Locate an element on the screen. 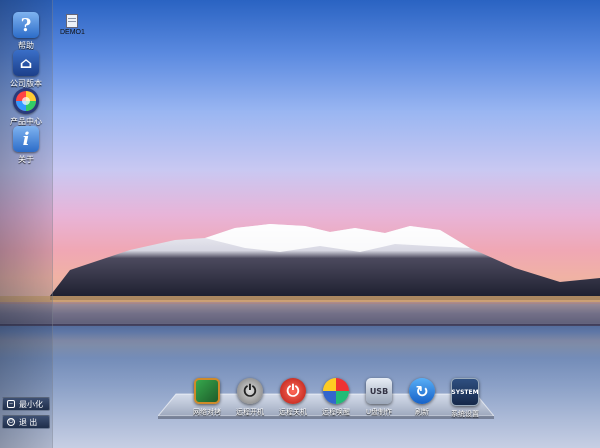 Image resolution: width=600 pixels, height=448 pixels. minimize-button: – 最小化 is located at coordinates (26, 404).